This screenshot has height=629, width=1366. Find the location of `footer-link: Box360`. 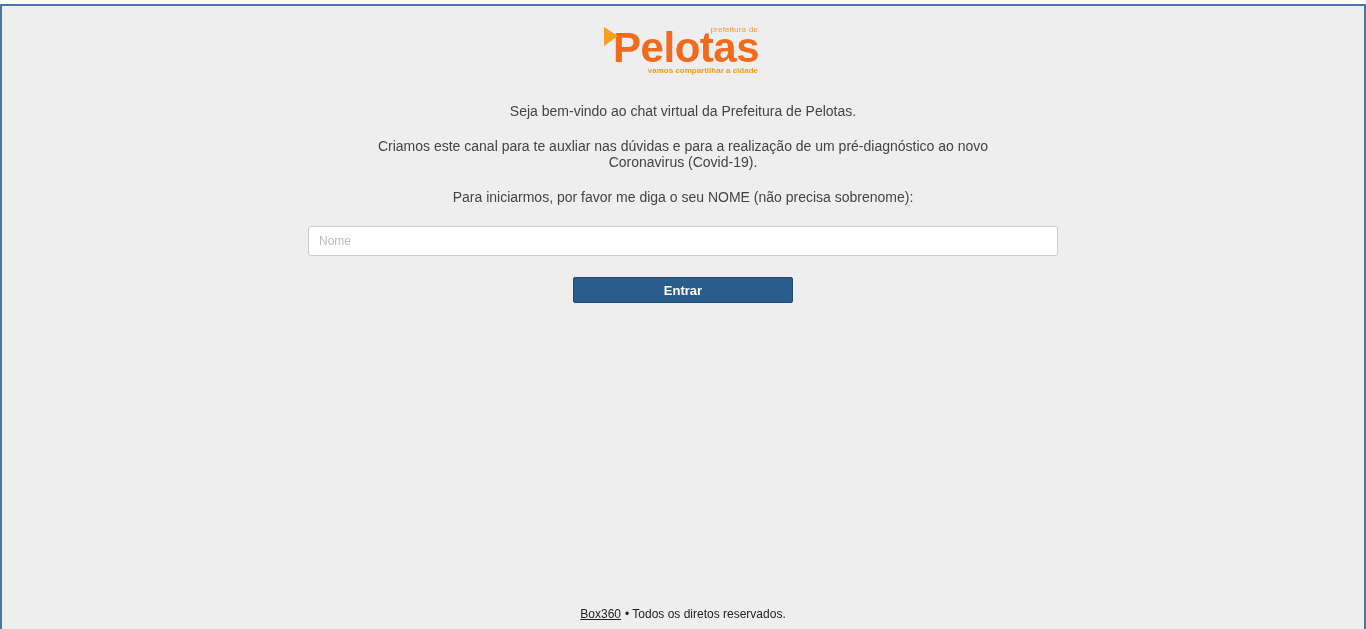

footer-link: Box360 is located at coordinates (600, 614).